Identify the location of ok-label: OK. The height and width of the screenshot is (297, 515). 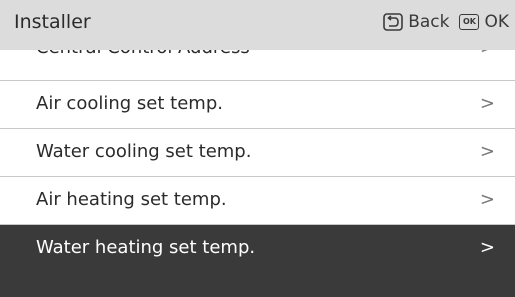
(496, 22).